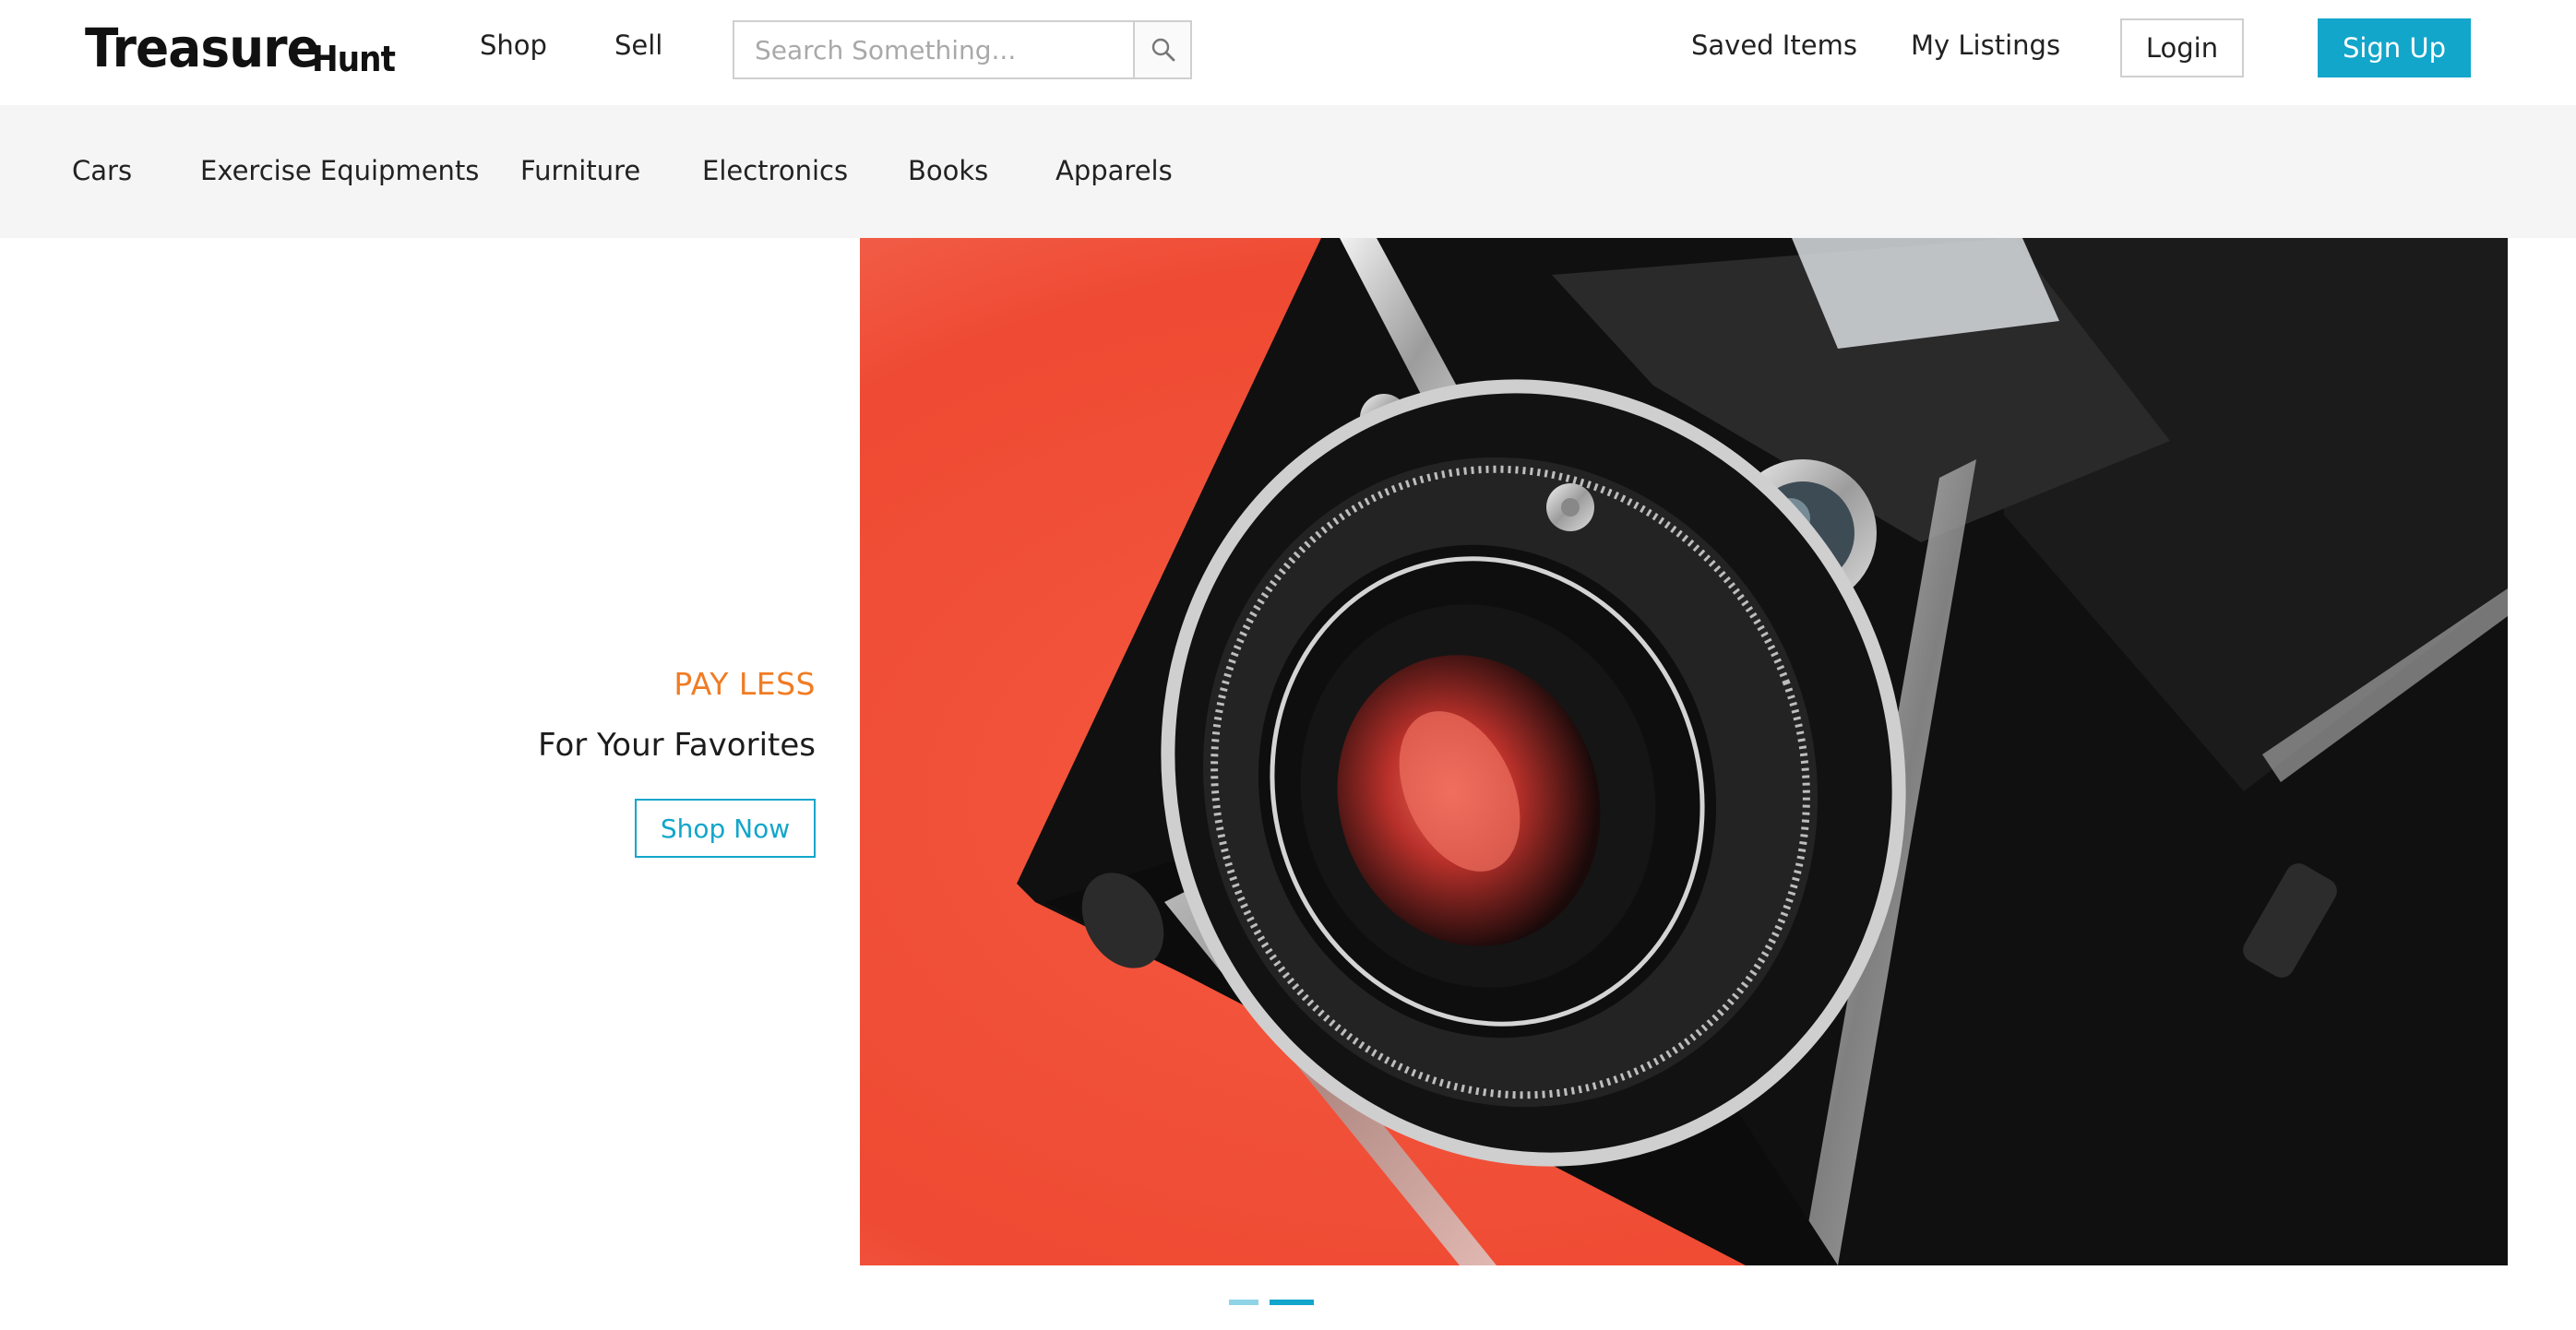  I want to click on category-furniture: Furniture, so click(580, 170).